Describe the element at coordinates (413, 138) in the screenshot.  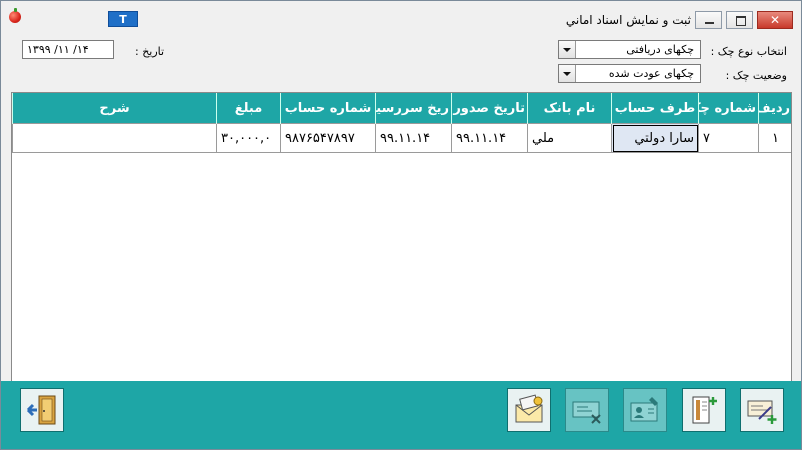
I see `cell-due-date: ۹۹.۱۱.۱۴` at that location.